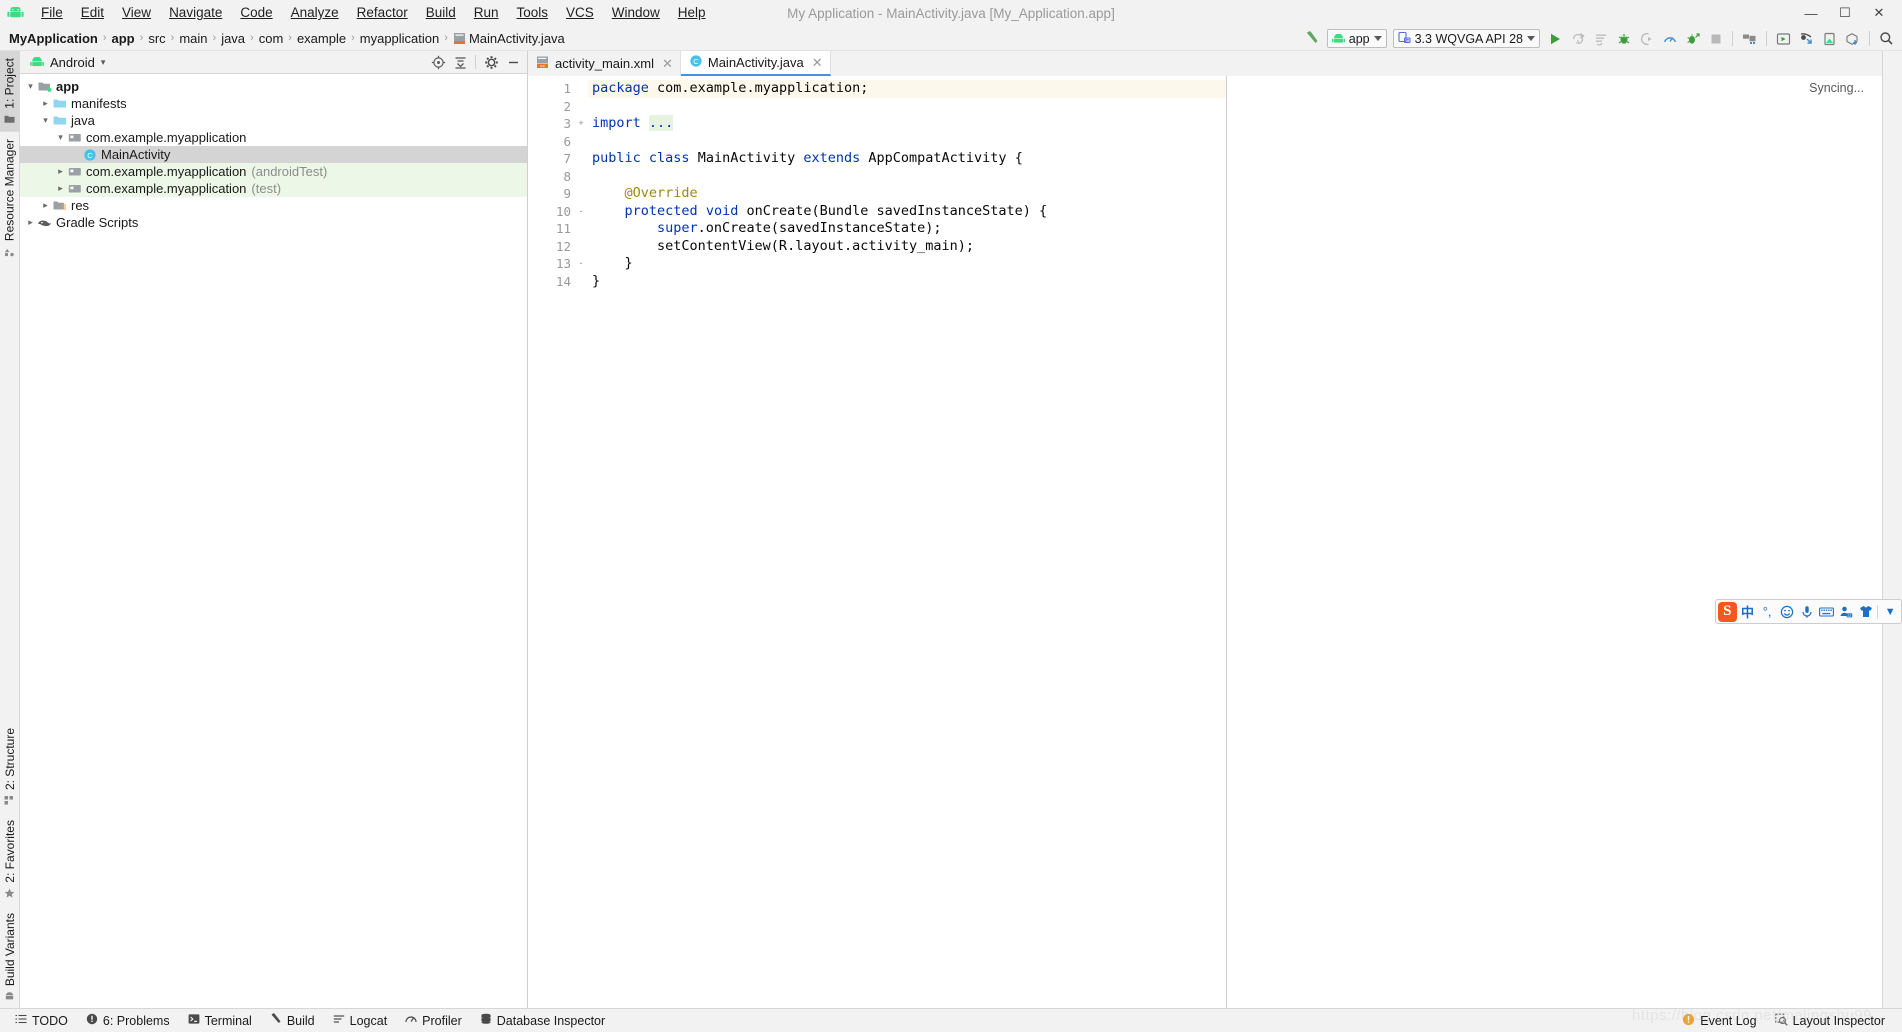 Image resolution: width=1902 pixels, height=1032 pixels. Describe the element at coordinates (10, 767) in the screenshot. I see `sidebar-item-structure: 2: Structure` at that location.